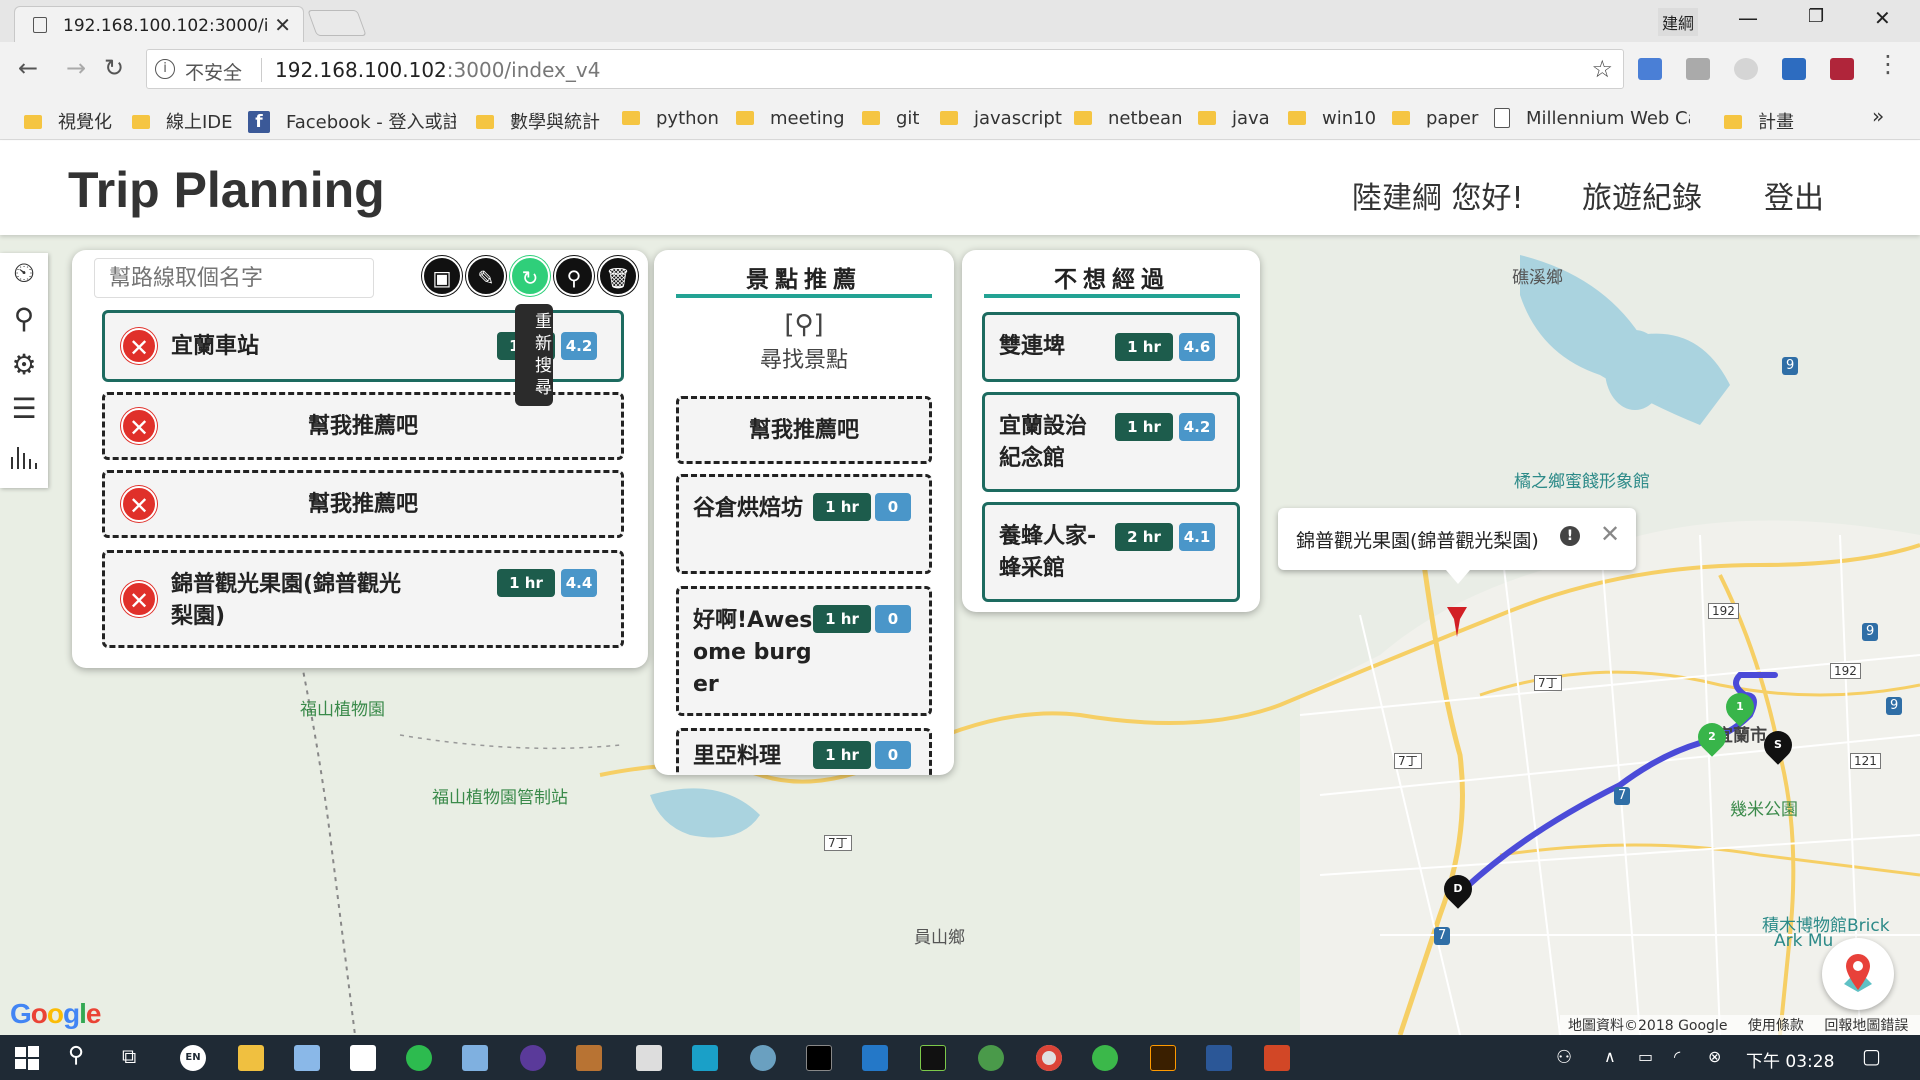  I want to click on bookmark-item: javascript, so click(1001, 118).